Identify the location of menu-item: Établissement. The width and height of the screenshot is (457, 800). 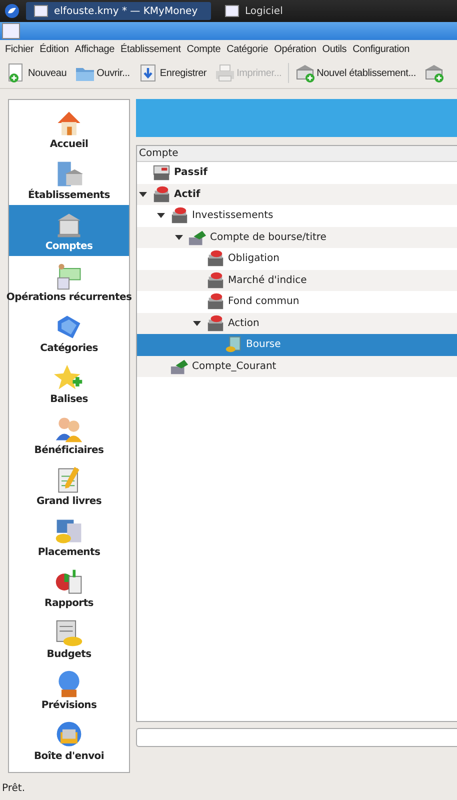
(151, 49).